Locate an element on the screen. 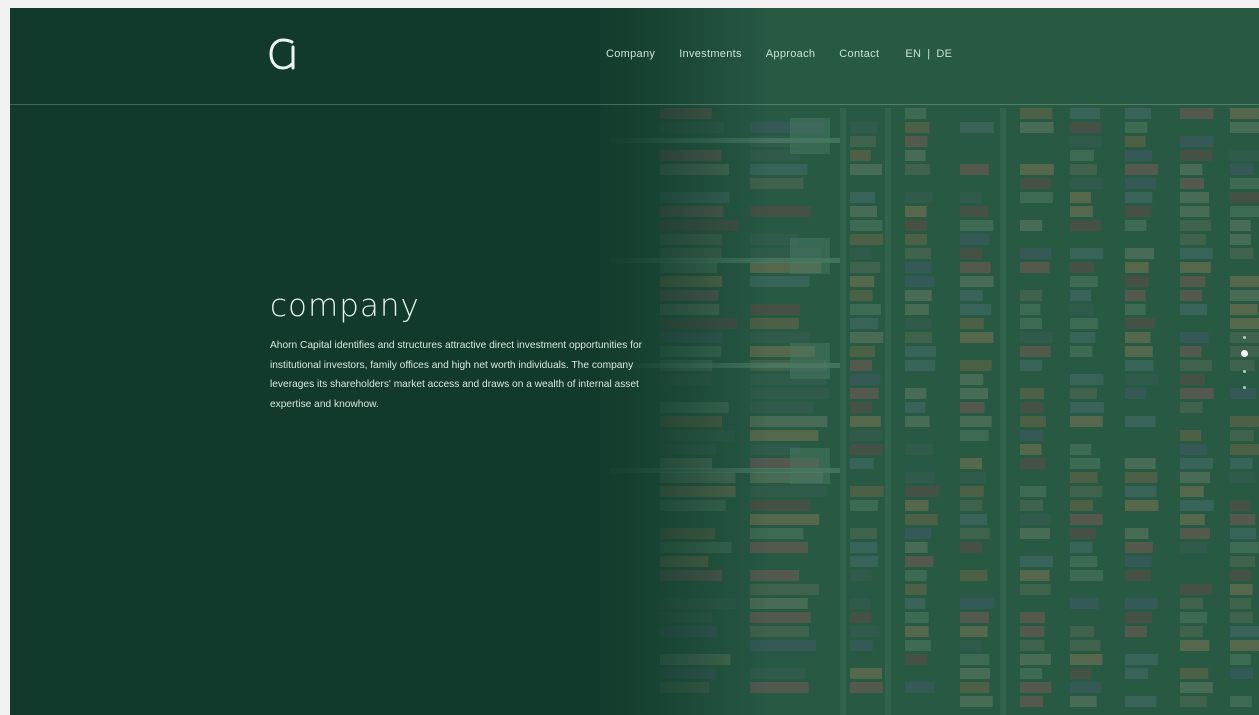 This screenshot has width=1259, height=715. language-en-link: EN is located at coordinates (913, 54).